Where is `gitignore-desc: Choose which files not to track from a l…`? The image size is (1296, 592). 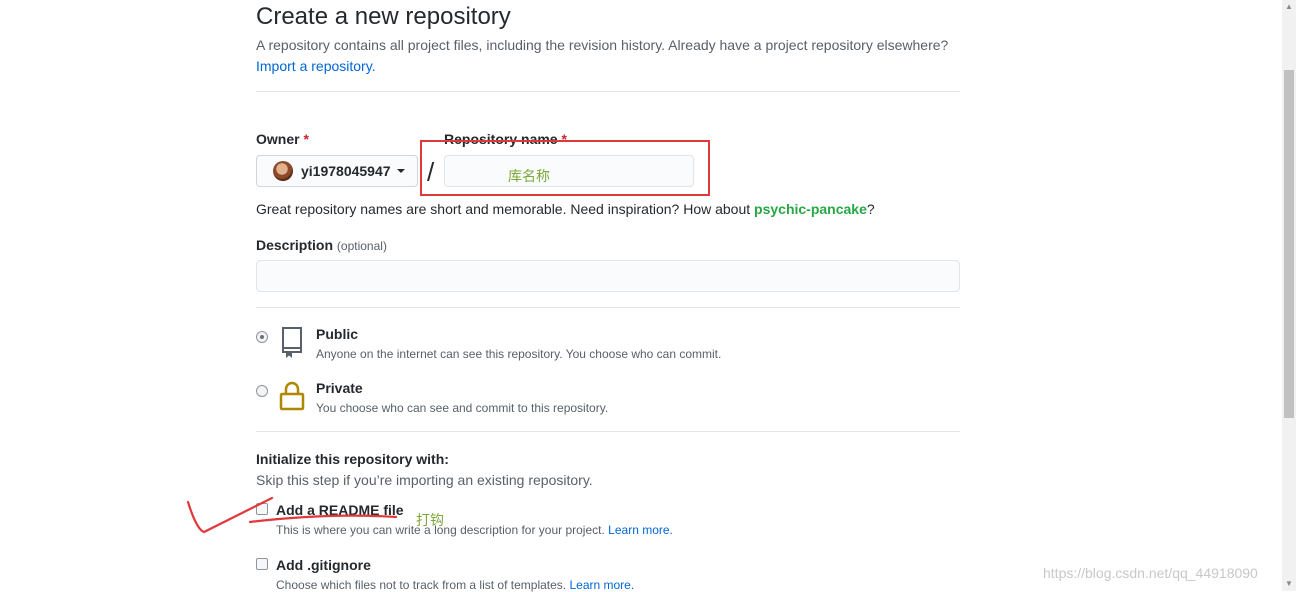
gitignore-desc: Choose which files not to track from a l… is located at coordinates (455, 585).